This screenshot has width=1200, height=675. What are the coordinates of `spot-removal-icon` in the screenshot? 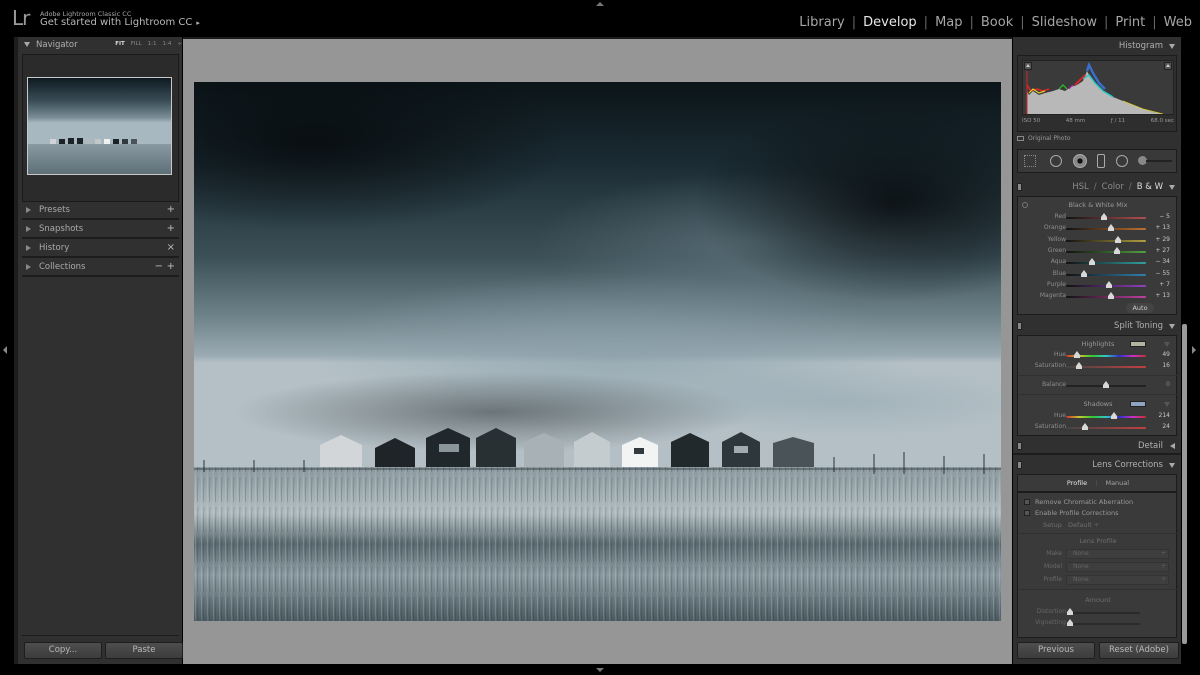 It's located at (1056, 161).